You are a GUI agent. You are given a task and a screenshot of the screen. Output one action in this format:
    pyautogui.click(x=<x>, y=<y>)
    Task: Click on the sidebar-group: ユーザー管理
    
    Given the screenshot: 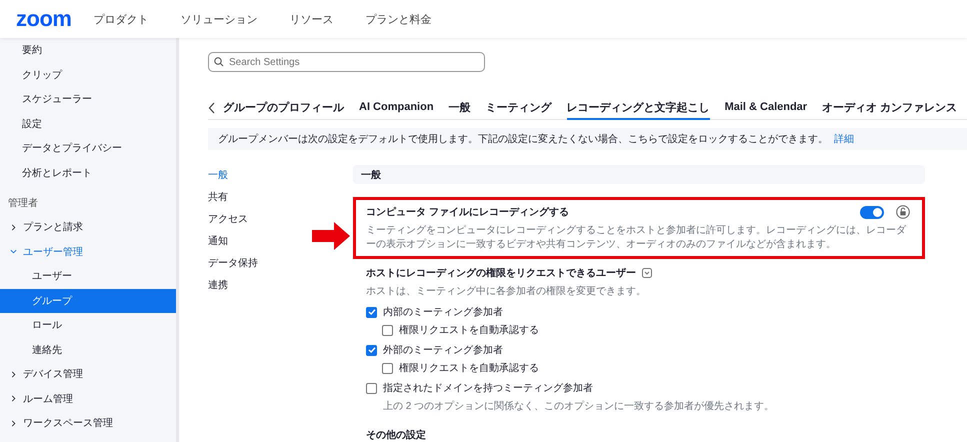 What is the action you would take?
    pyautogui.click(x=88, y=252)
    